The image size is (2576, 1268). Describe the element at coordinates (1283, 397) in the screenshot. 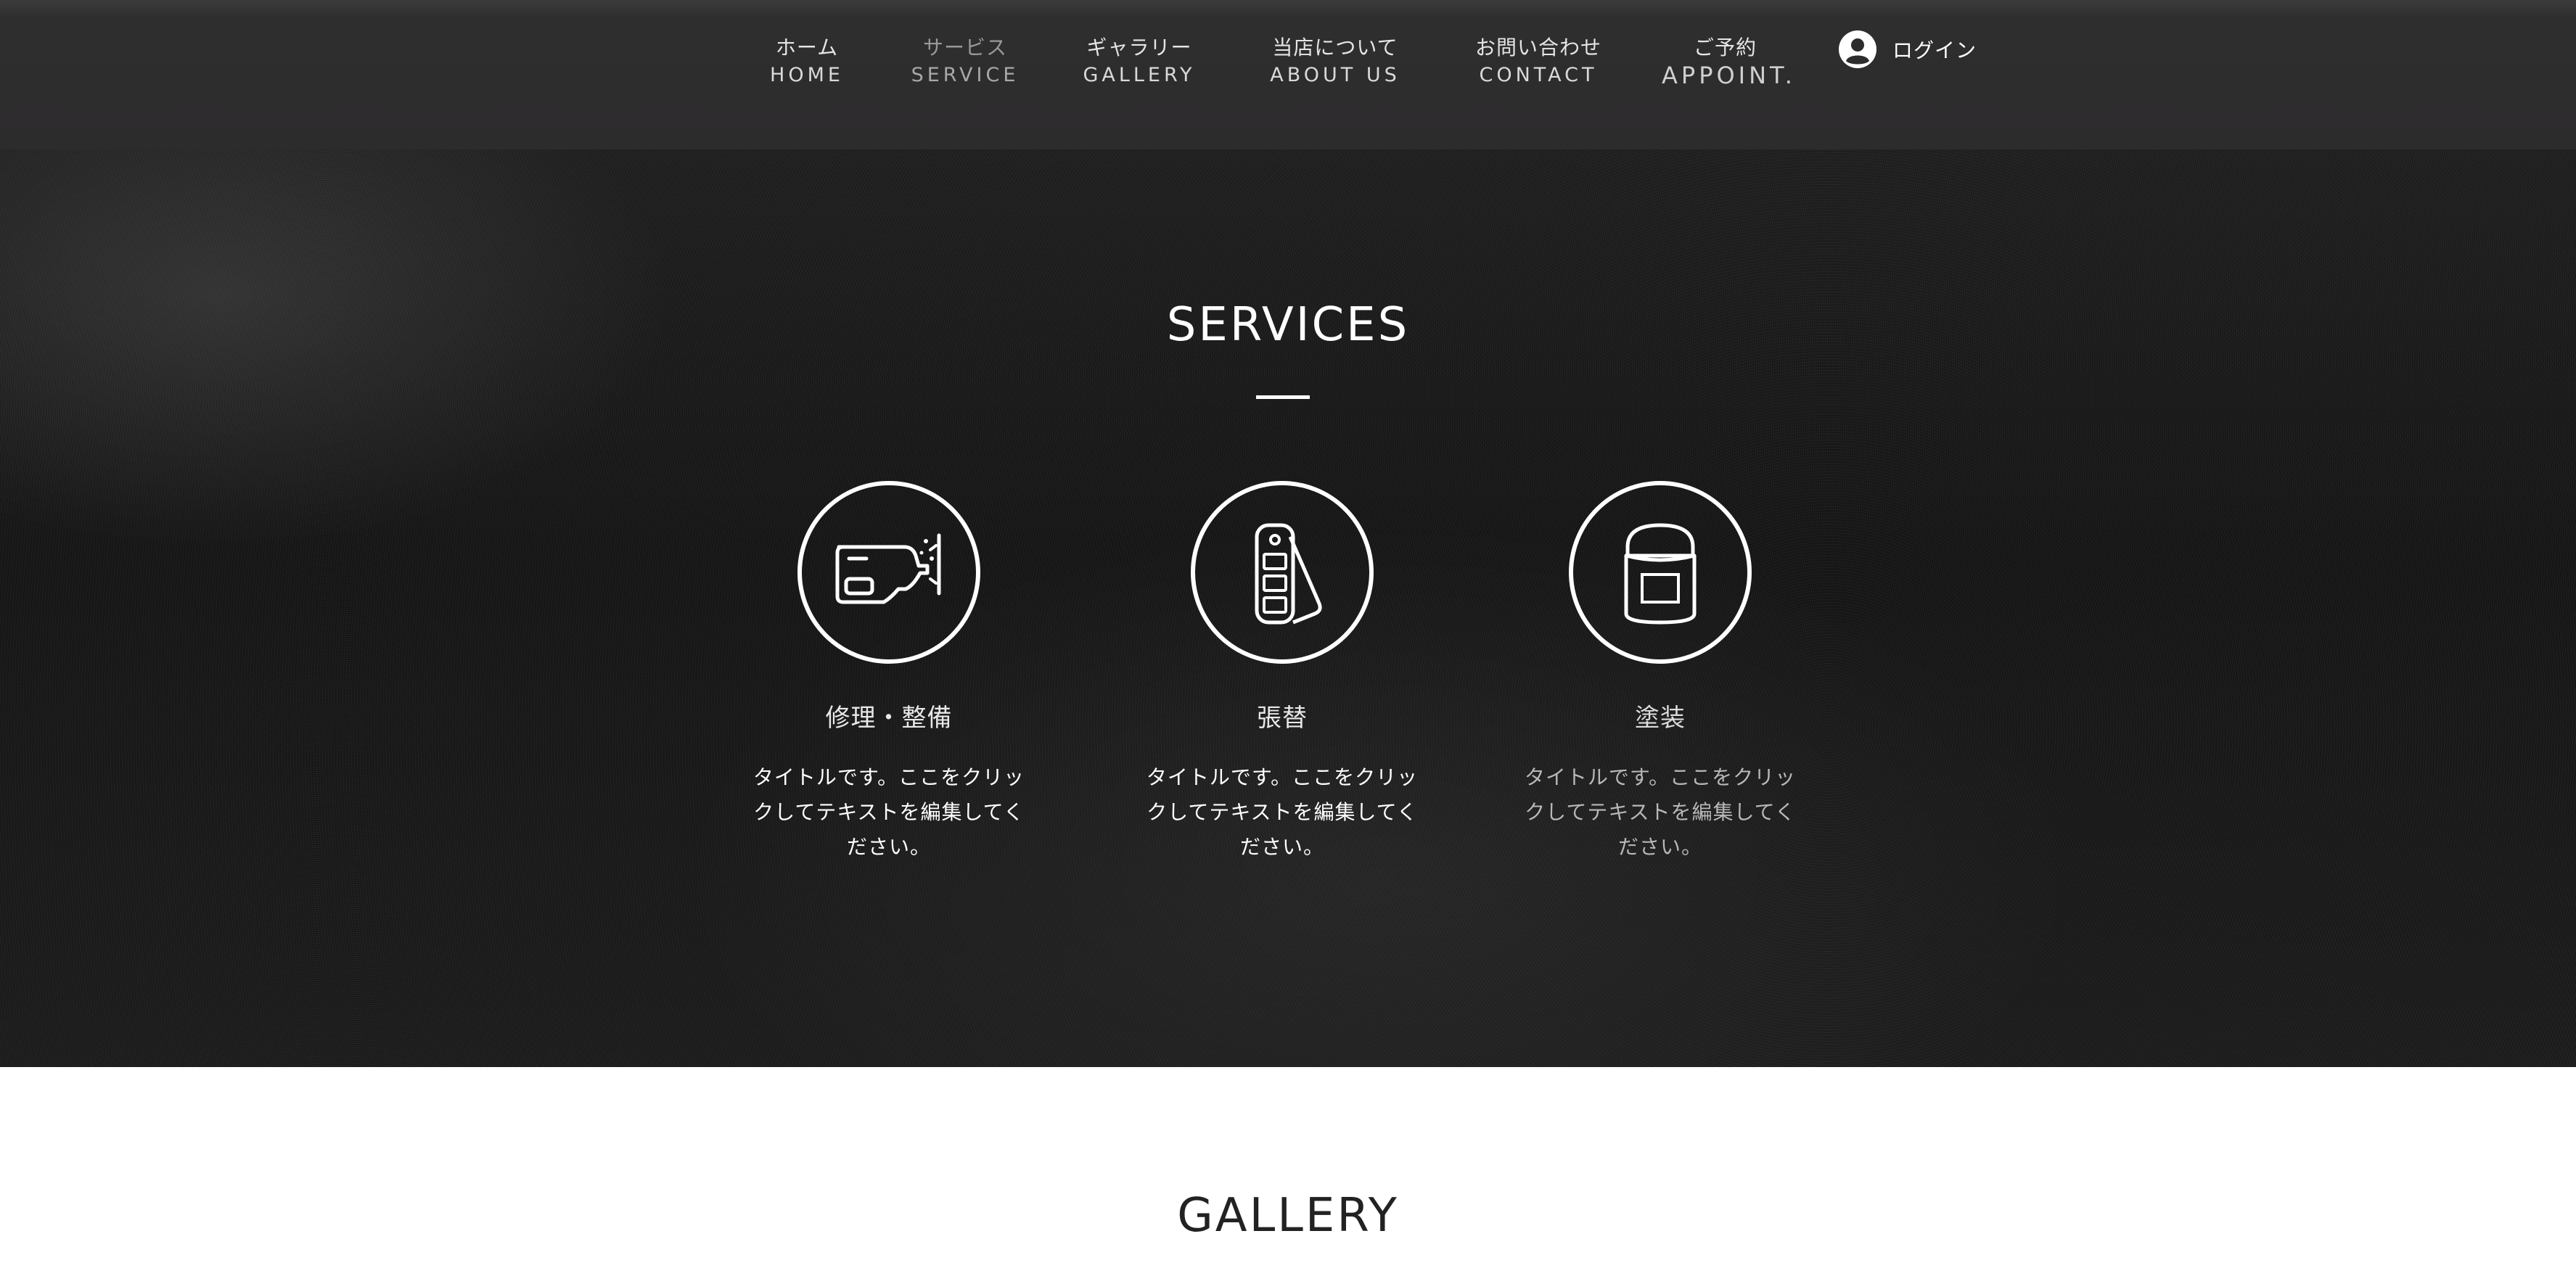

I see `section-divider` at that location.